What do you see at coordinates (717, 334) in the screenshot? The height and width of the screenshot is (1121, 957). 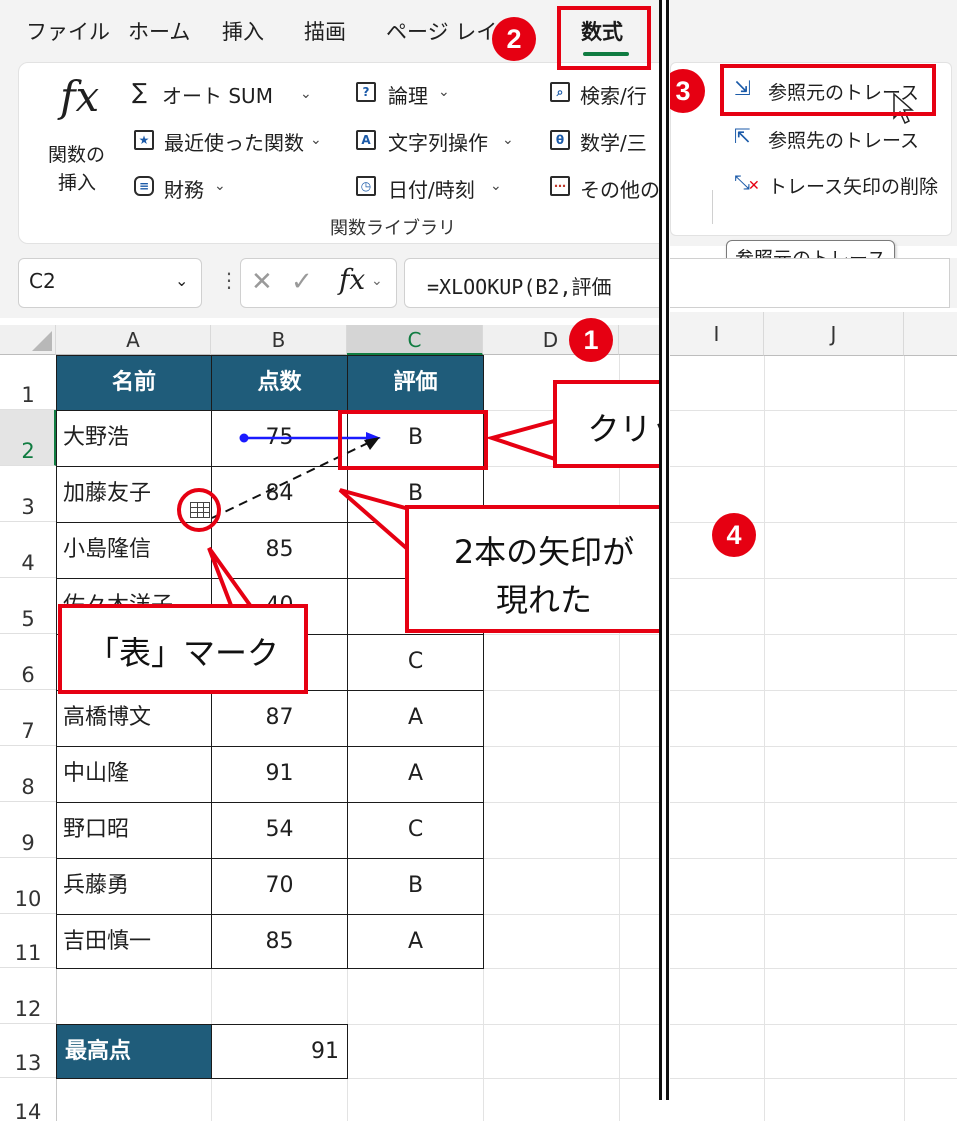 I see `column-header-i: I` at bounding box center [717, 334].